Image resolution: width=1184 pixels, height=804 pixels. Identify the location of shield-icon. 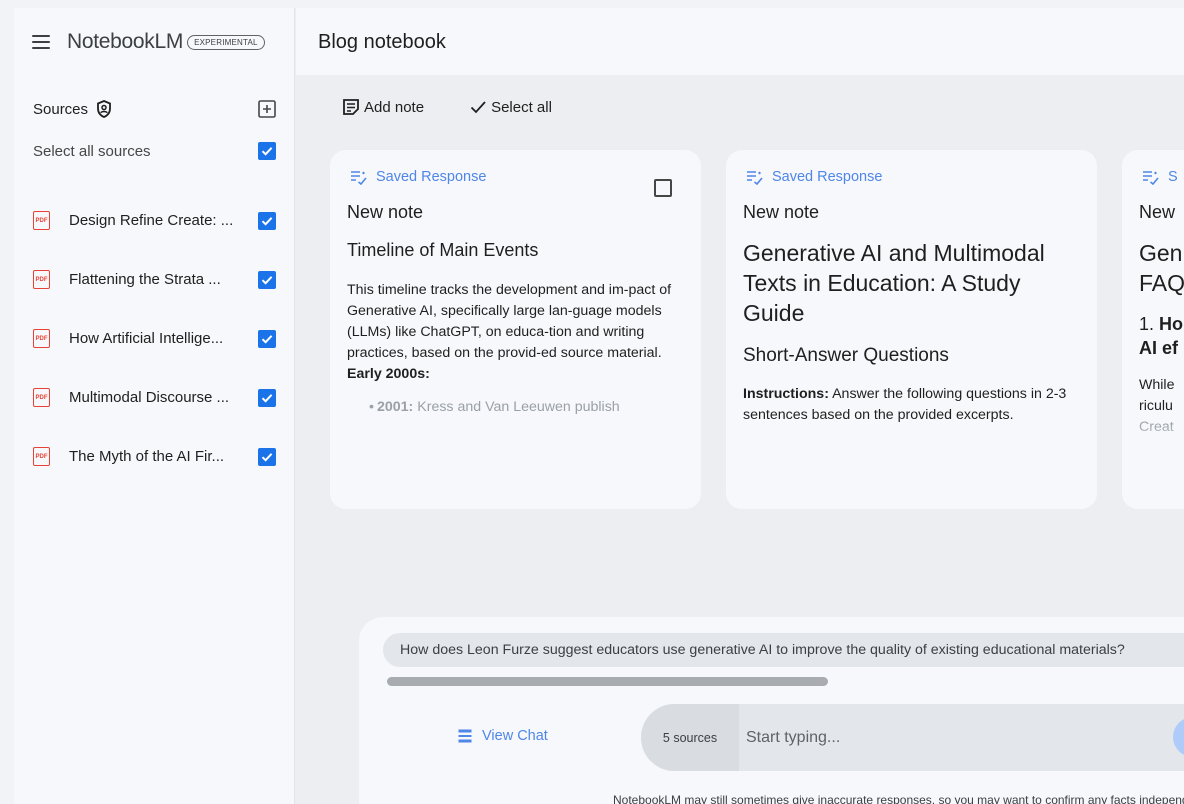
(104, 109).